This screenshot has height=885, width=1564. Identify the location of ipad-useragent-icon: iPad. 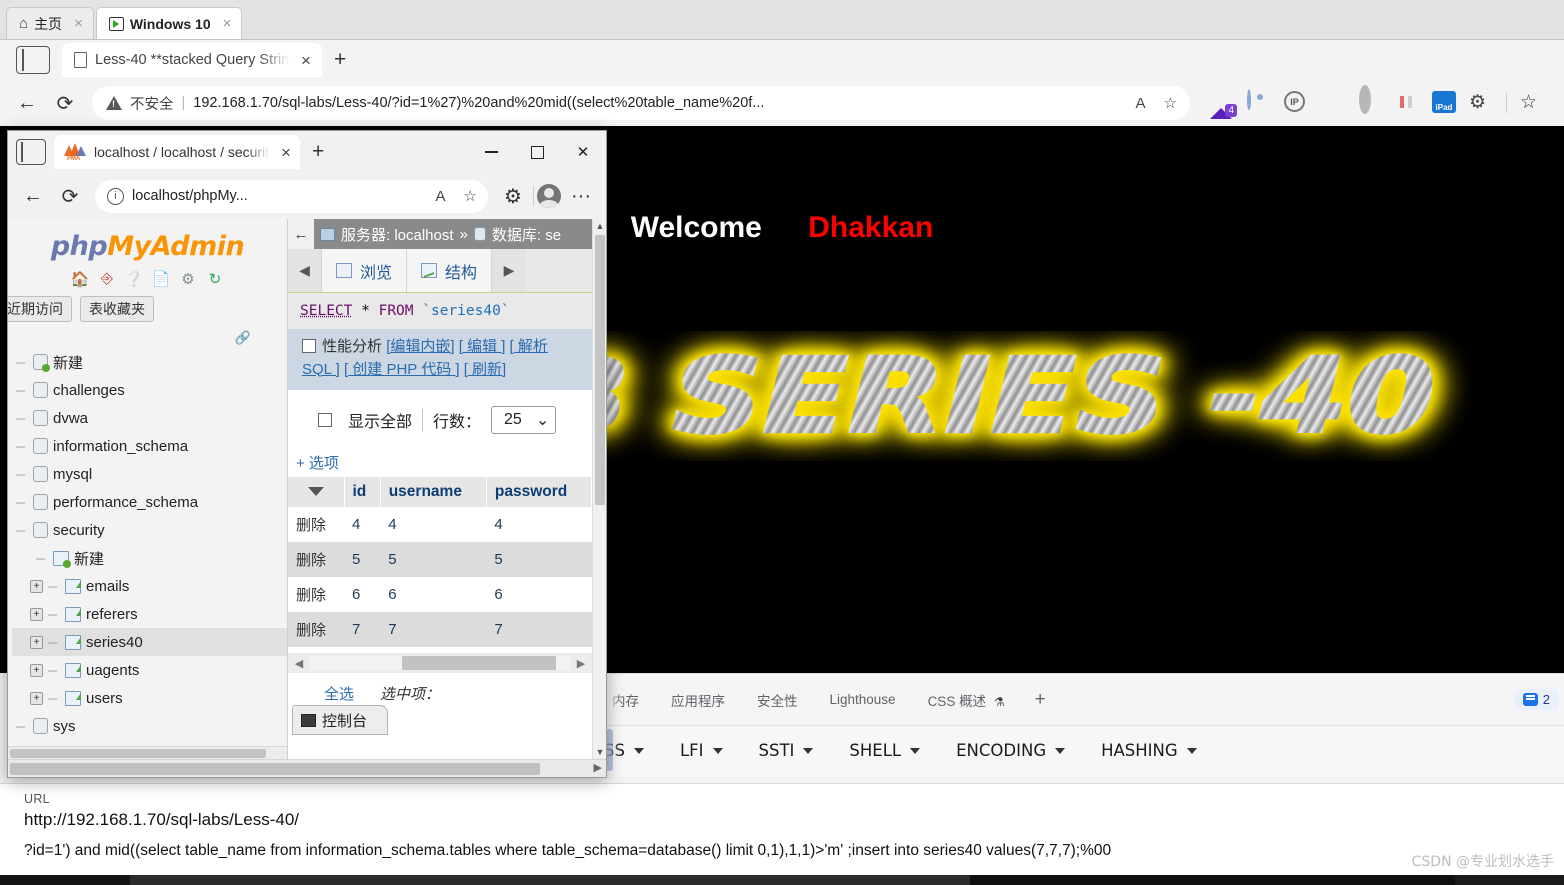
(1444, 103).